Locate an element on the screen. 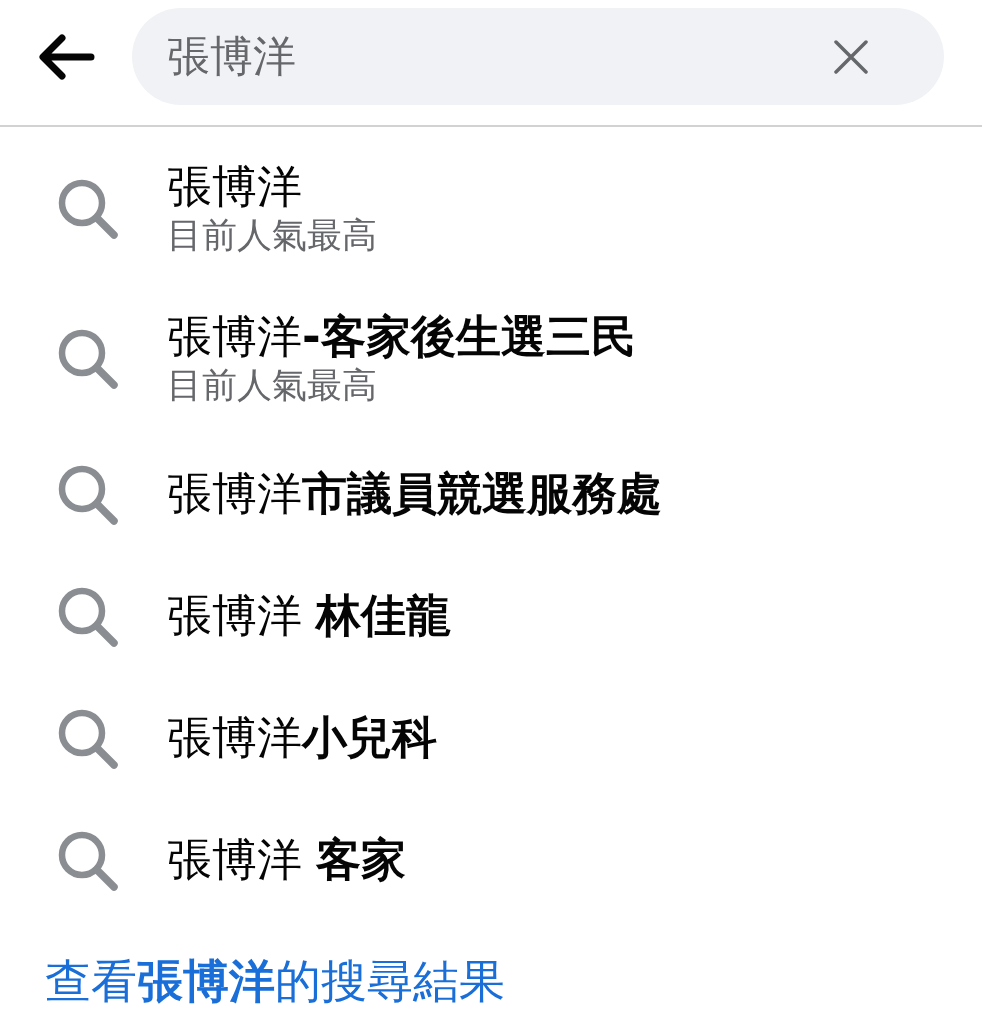 The height and width of the screenshot is (1024, 982). clear-button is located at coordinates (851, 56).